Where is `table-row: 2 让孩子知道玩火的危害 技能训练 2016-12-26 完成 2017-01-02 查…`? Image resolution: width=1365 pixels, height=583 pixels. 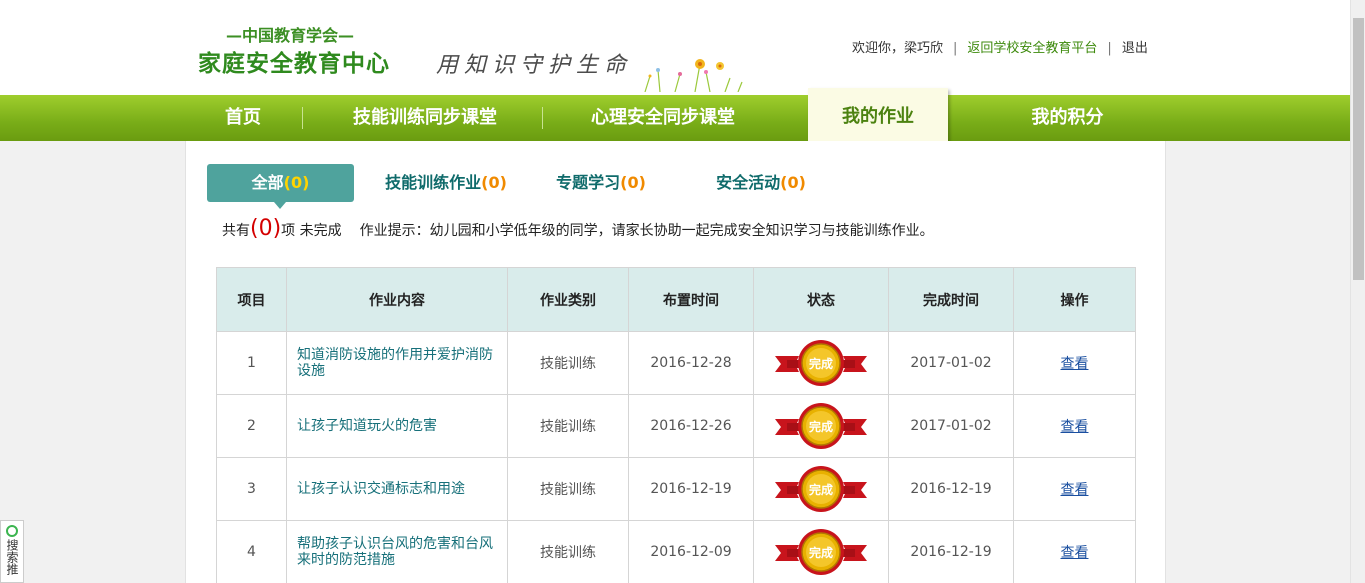 table-row: 2 让孩子知道玩火的危害 技能训练 2016-12-26 完成 2017-01-02 查… is located at coordinates (676, 426).